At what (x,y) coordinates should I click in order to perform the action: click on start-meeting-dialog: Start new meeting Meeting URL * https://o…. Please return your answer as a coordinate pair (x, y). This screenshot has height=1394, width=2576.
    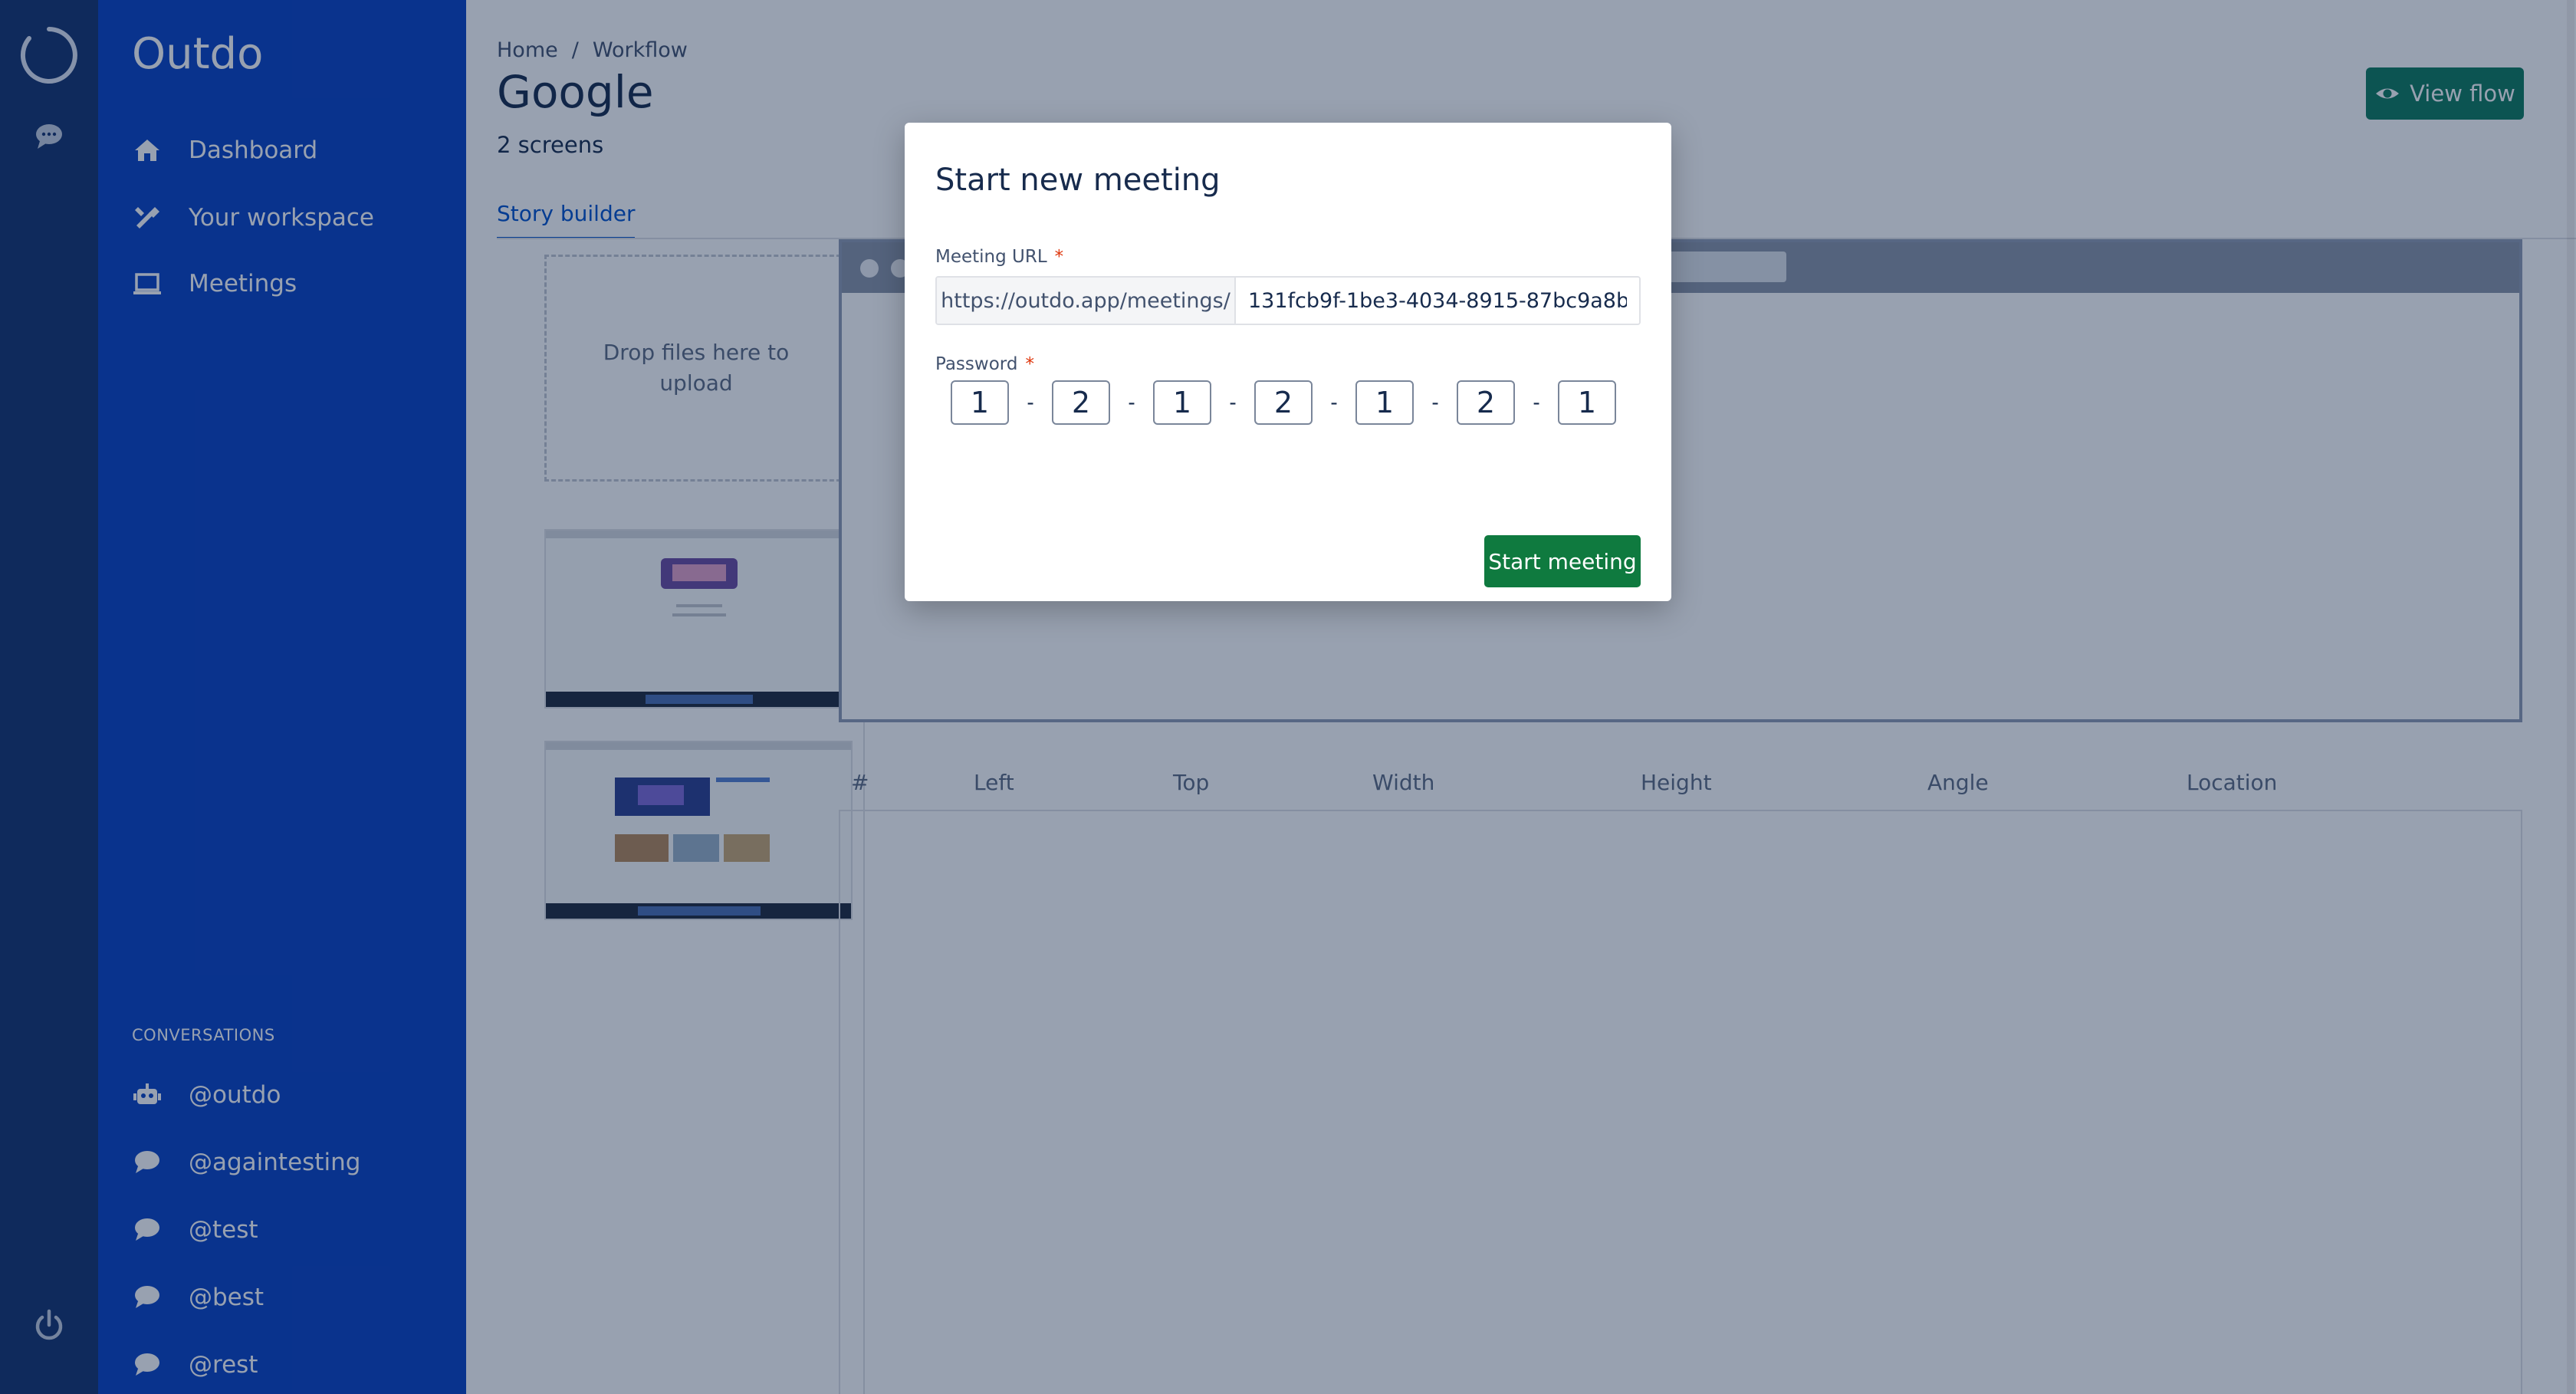
    Looking at the image, I should click on (1288, 362).